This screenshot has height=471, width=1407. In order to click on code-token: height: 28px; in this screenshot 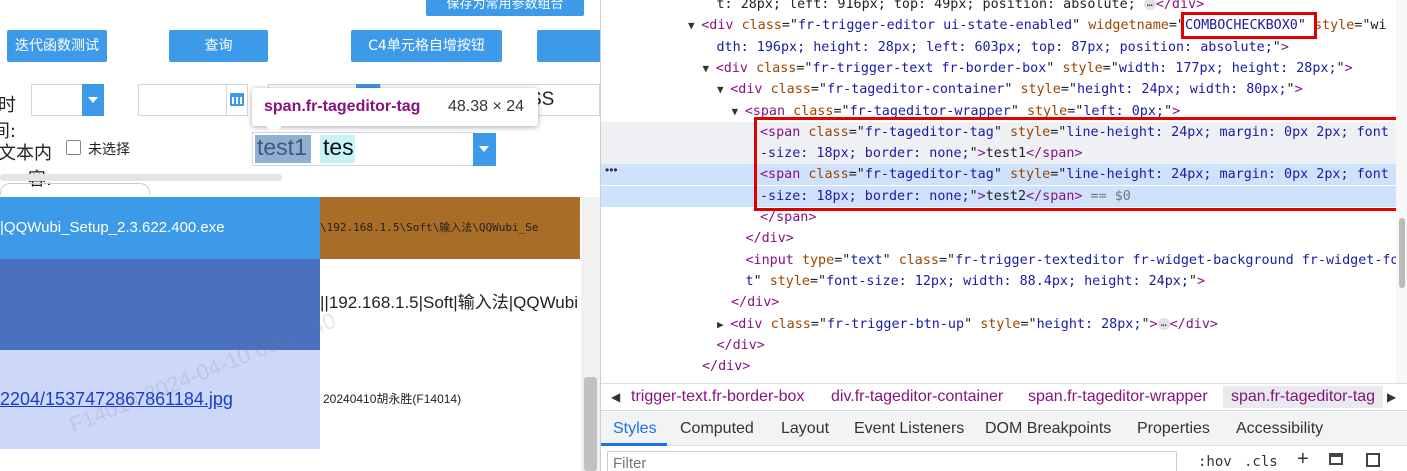, I will do `click(1089, 324)`.